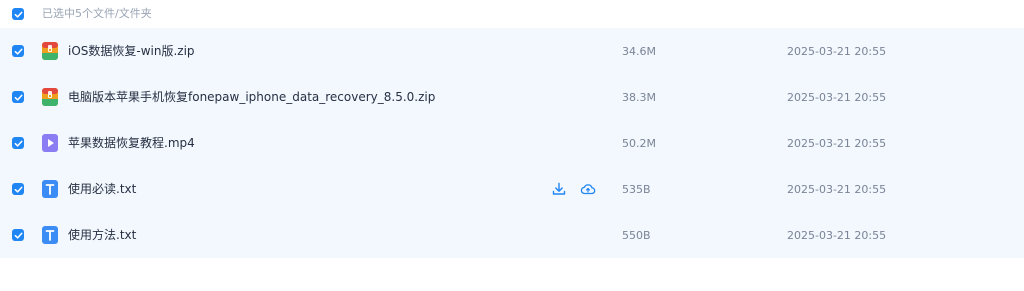 The height and width of the screenshot is (291, 1024). I want to click on select-all-checkbox, so click(18, 14).